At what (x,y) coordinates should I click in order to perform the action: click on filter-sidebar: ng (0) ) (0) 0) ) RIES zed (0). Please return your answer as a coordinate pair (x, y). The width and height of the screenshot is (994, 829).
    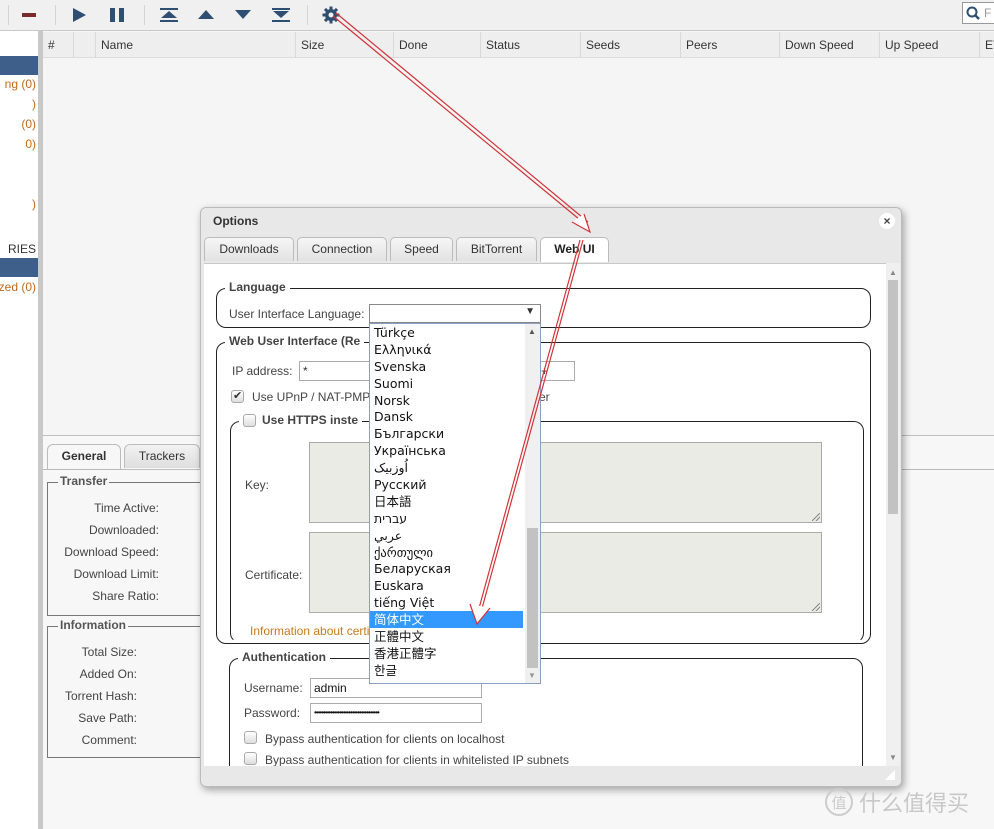
    Looking at the image, I should click on (19, 430).